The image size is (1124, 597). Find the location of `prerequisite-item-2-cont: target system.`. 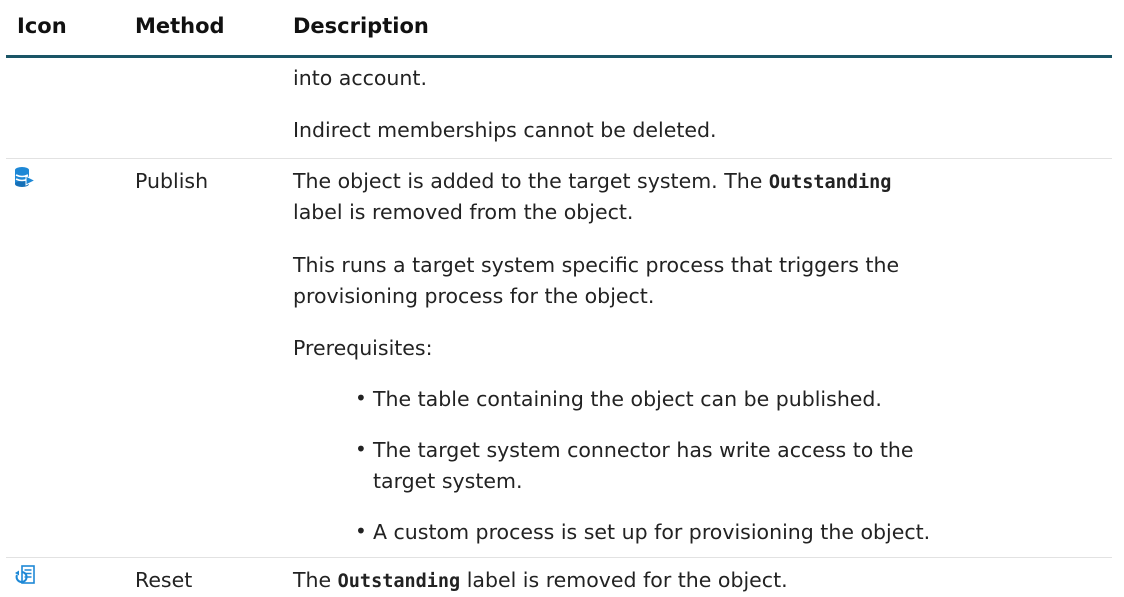

prerequisite-item-2-cont: target system. is located at coordinates (448, 481).